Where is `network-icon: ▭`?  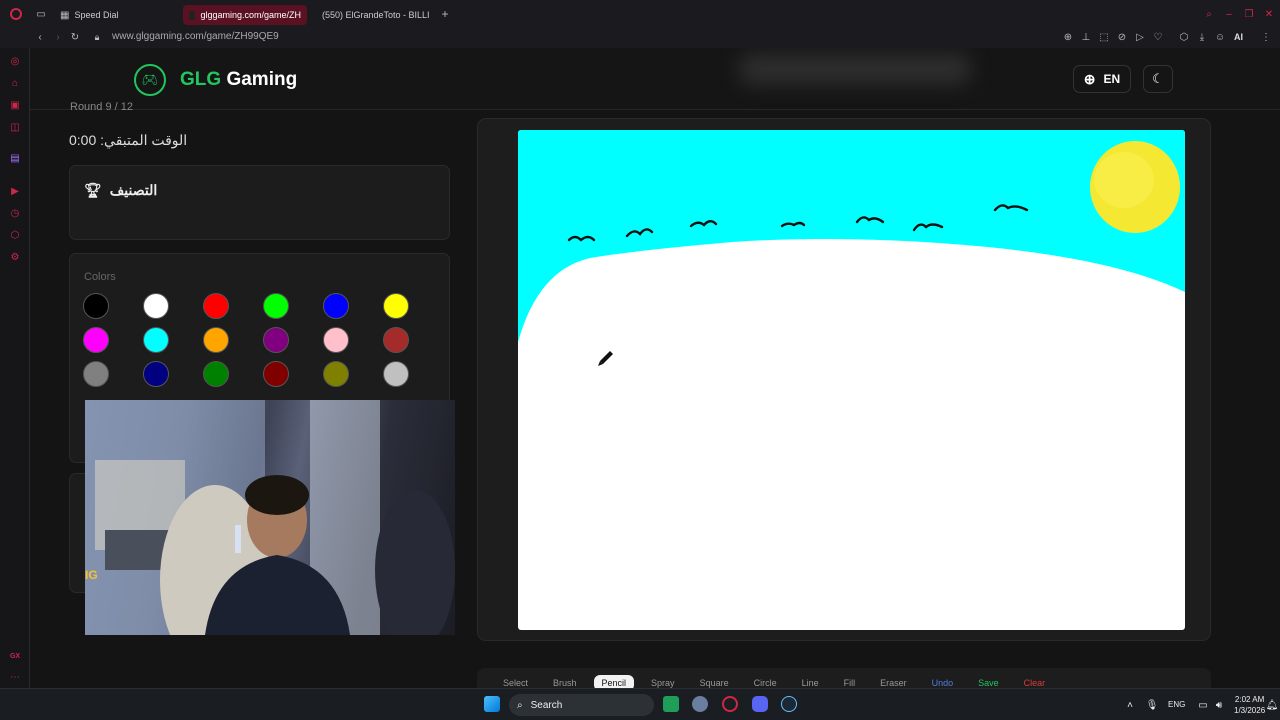
network-icon: ▭ is located at coordinates (1203, 705).